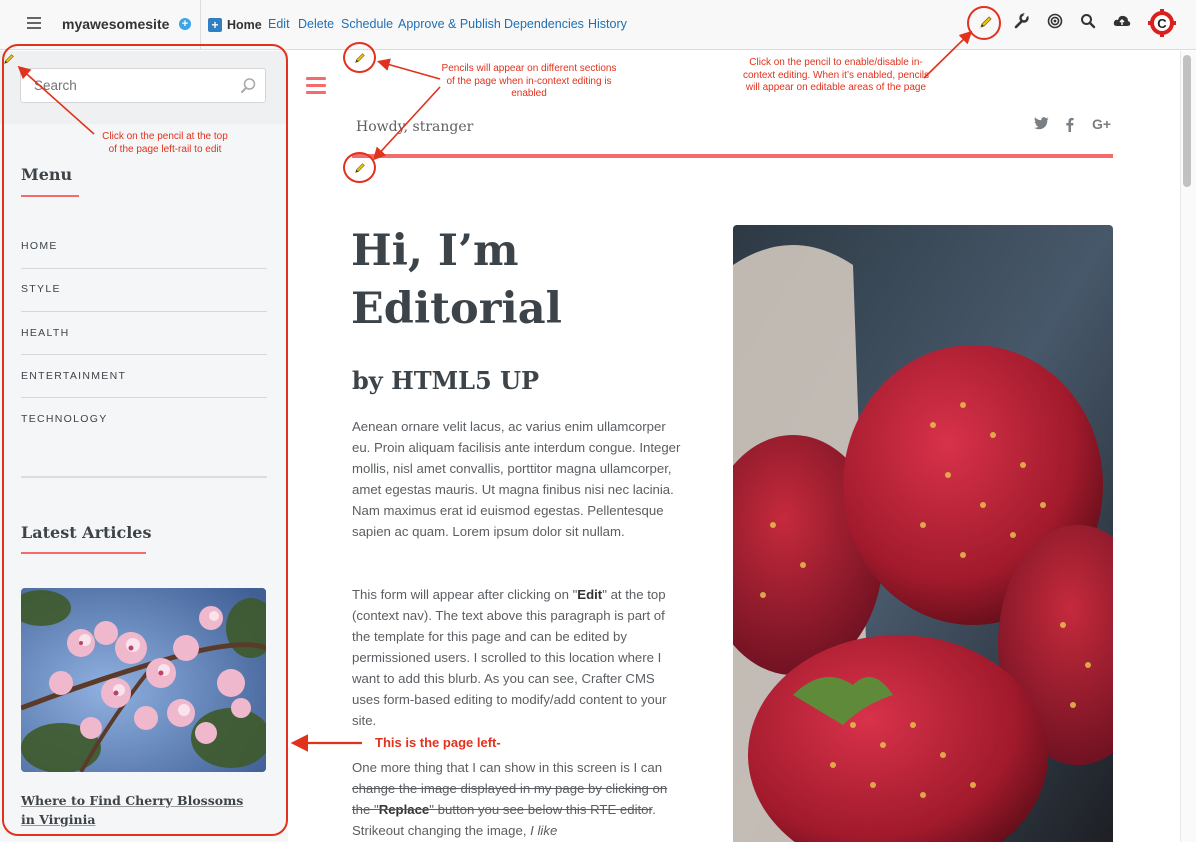 The width and height of the screenshot is (1196, 842). Describe the element at coordinates (607, 24) in the screenshot. I see `nav-history: History` at that location.